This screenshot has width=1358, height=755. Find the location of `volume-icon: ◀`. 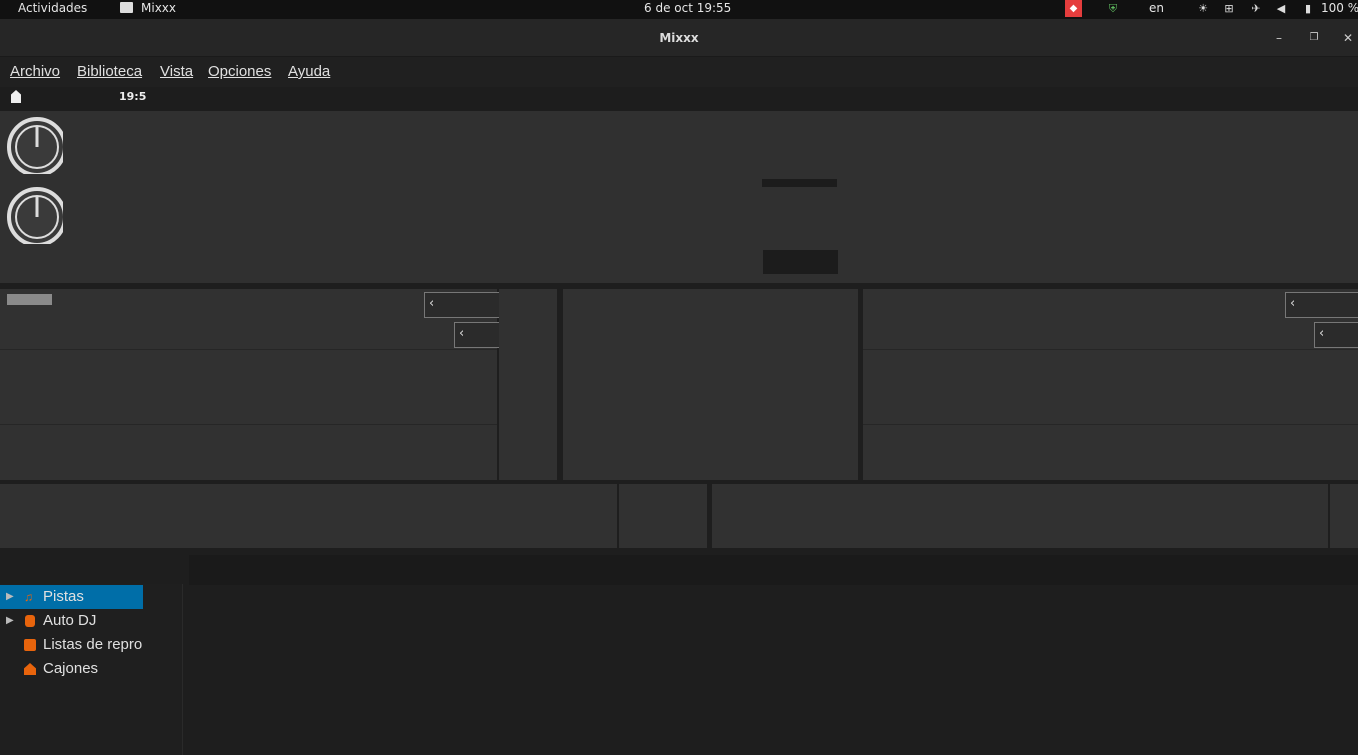

volume-icon: ◀ is located at coordinates (1281, 9).